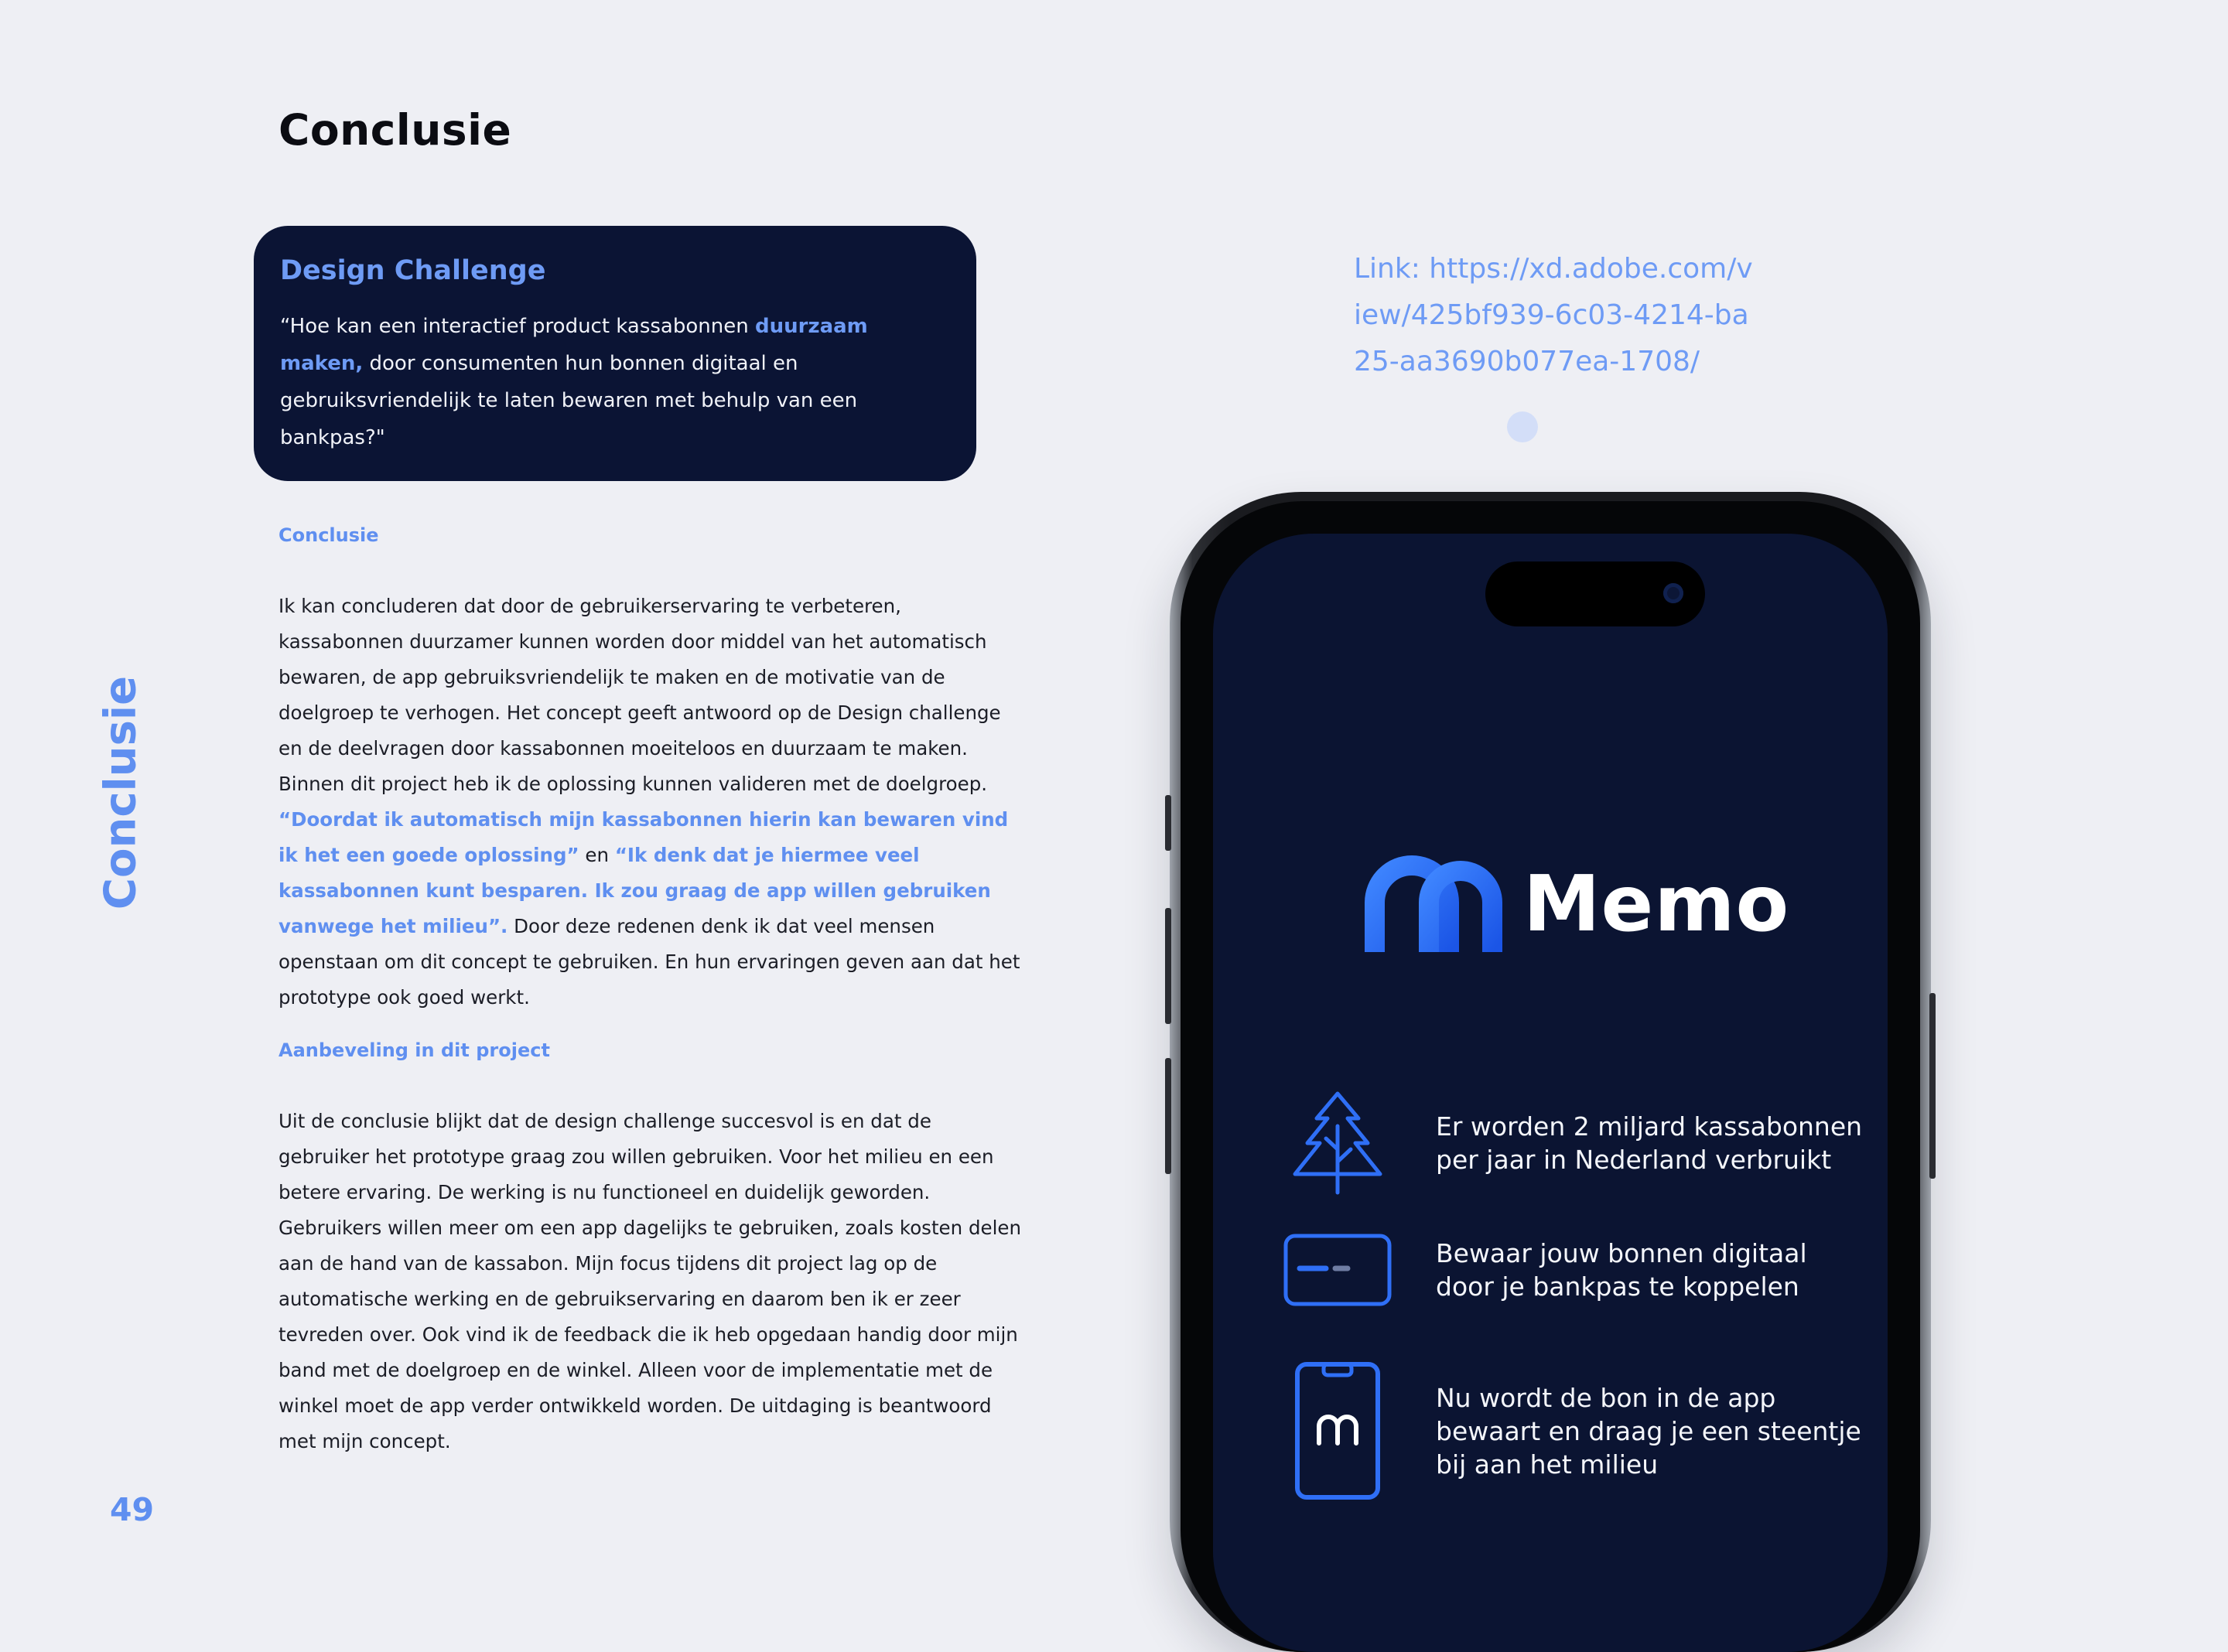  I want to click on app-name: Memo, so click(1656, 903).